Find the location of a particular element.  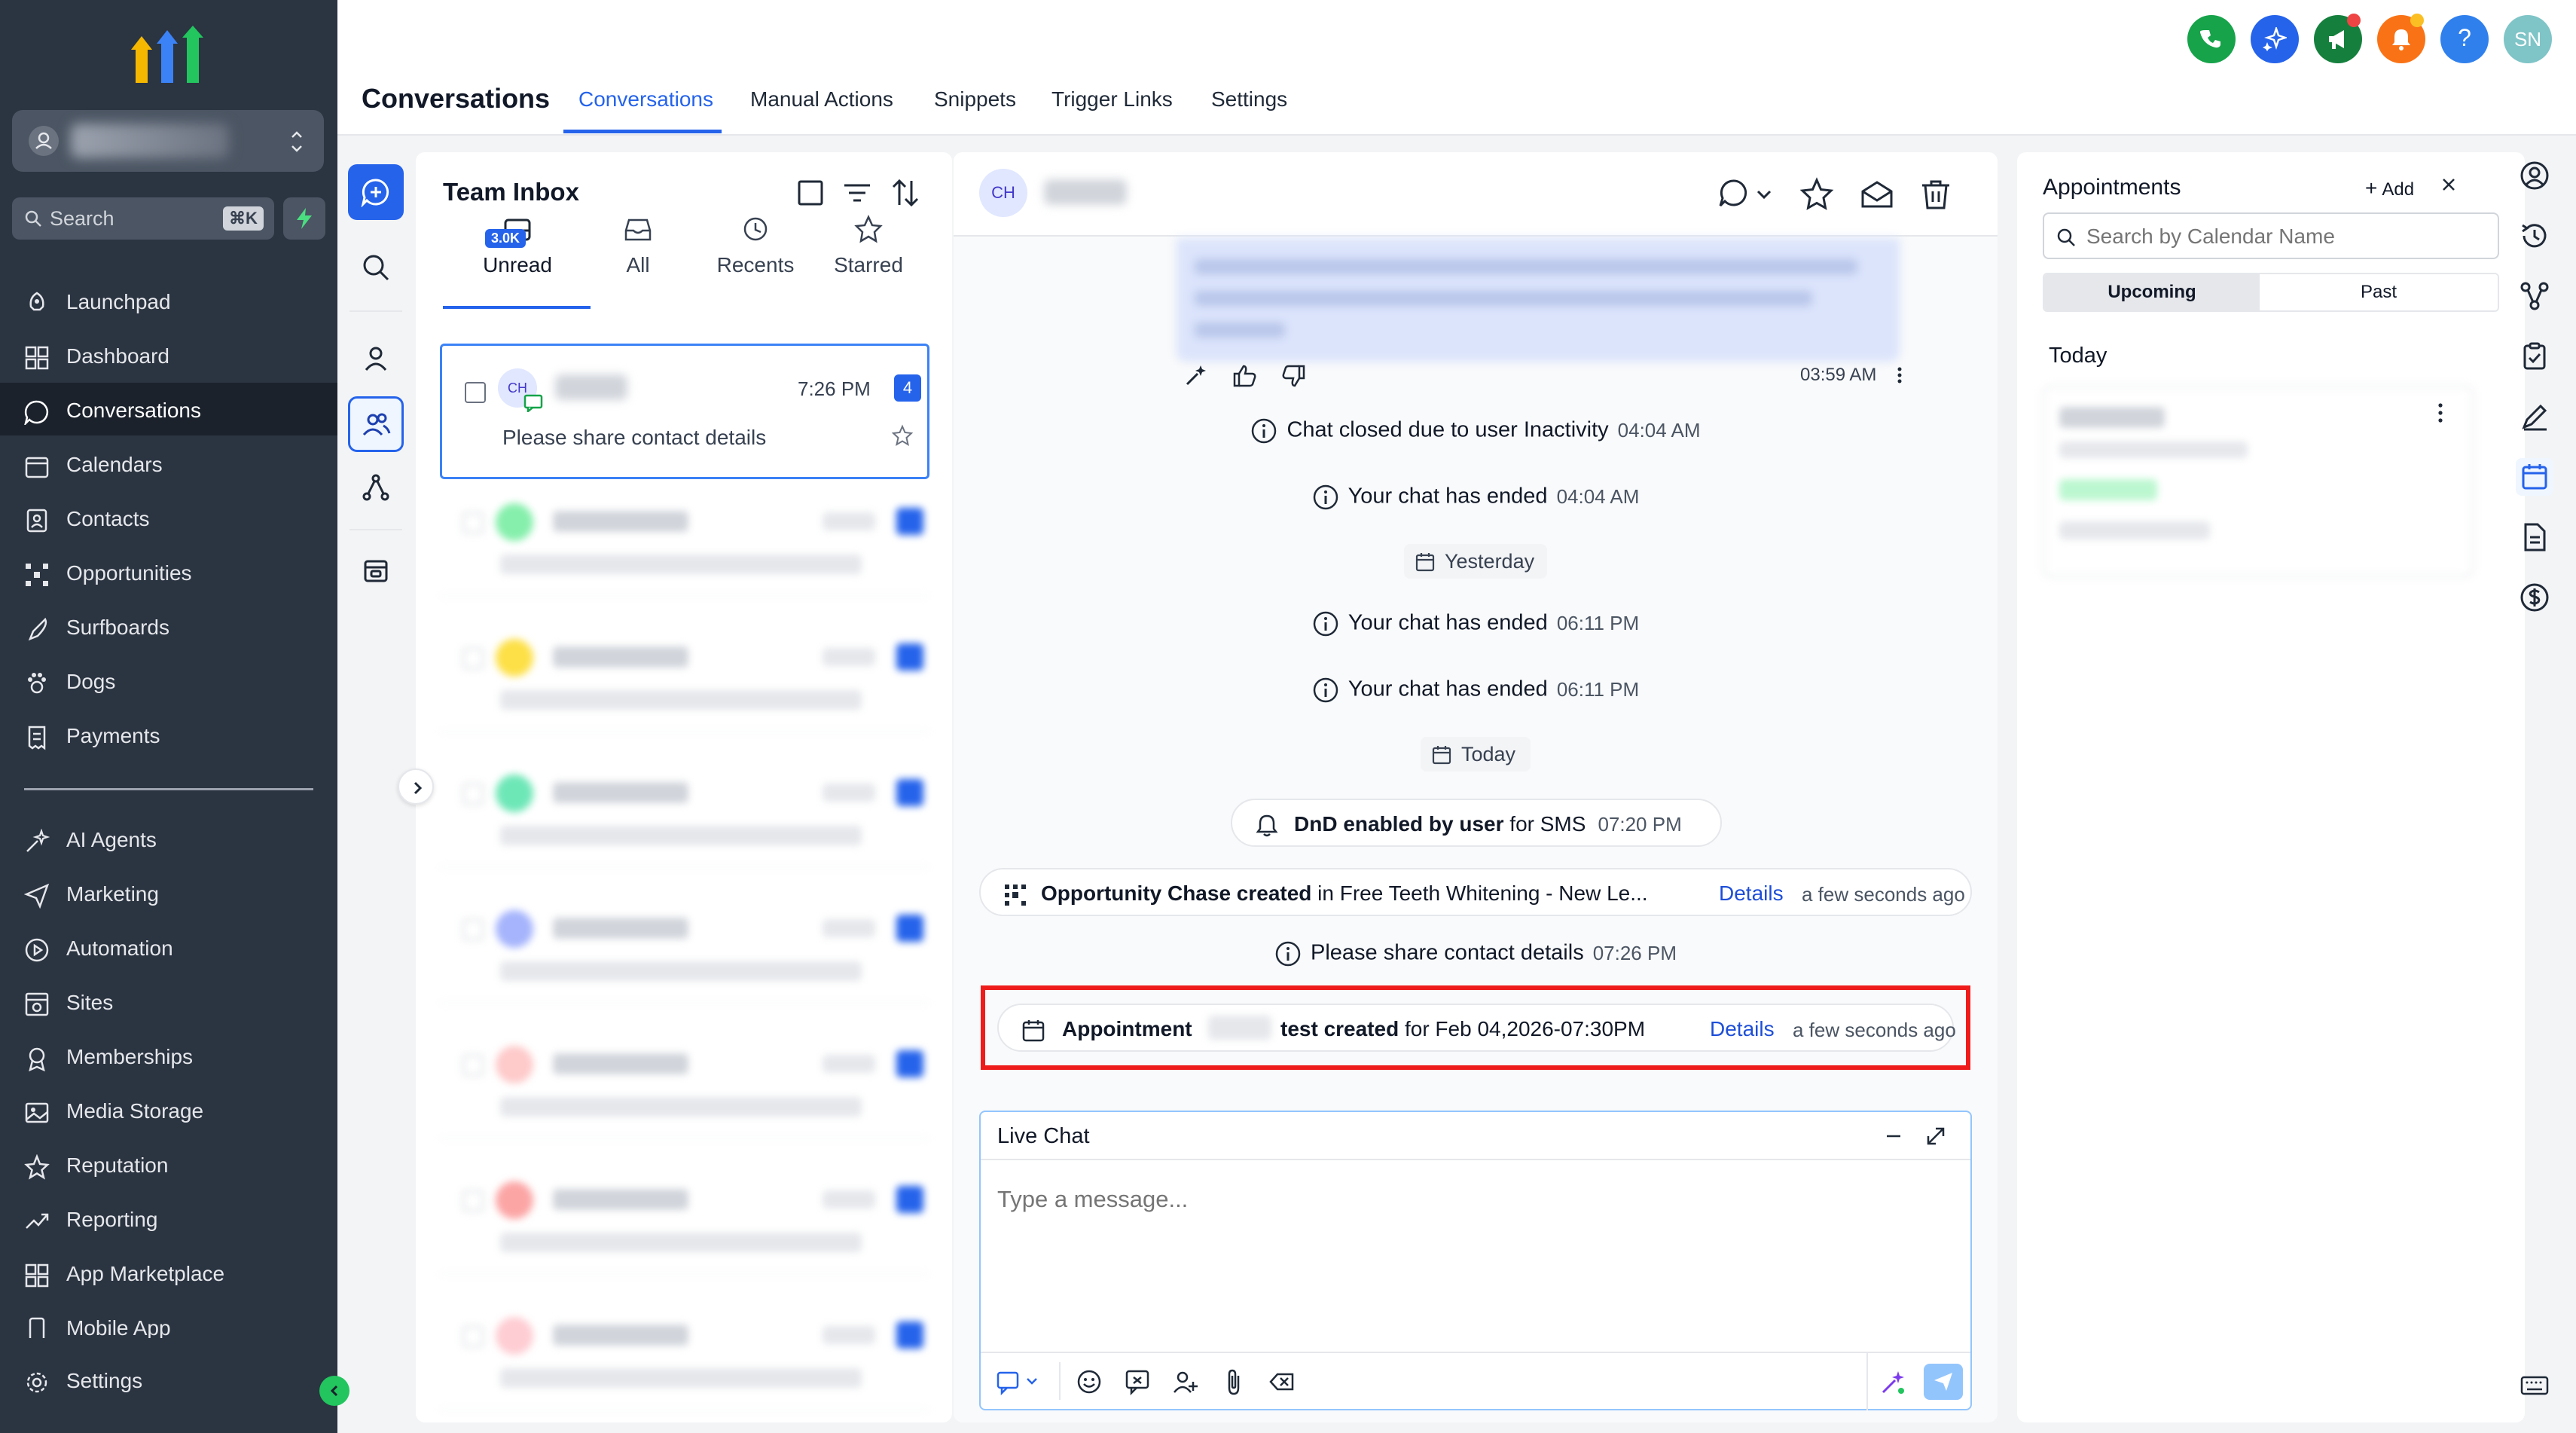

sidebar-item-sites: Sites is located at coordinates (169, 1001).